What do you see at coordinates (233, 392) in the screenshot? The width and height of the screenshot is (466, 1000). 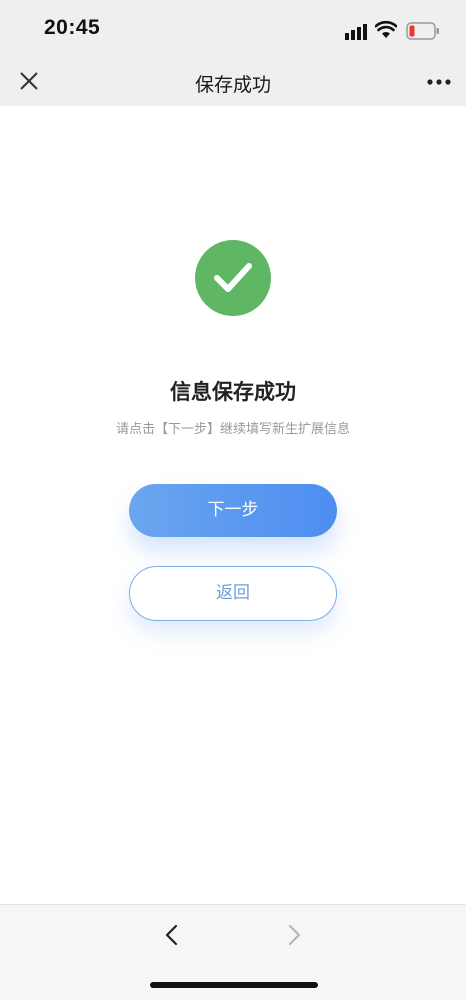 I see `success-title: 信息保存成功` at bounding box center [233, 392].